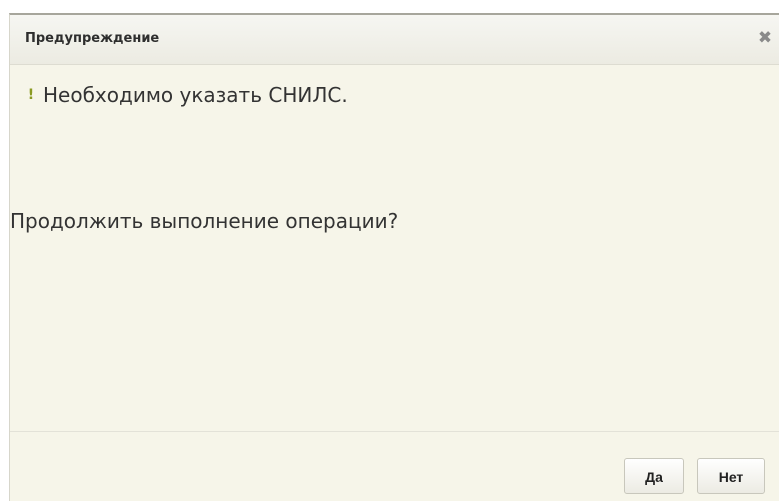 This screenshot has width=779, height=503. What do you see at coordinates (394, 467) in the screenshot?
I see `dialog-footer: Да Нет` at bounding box center [394, 467].